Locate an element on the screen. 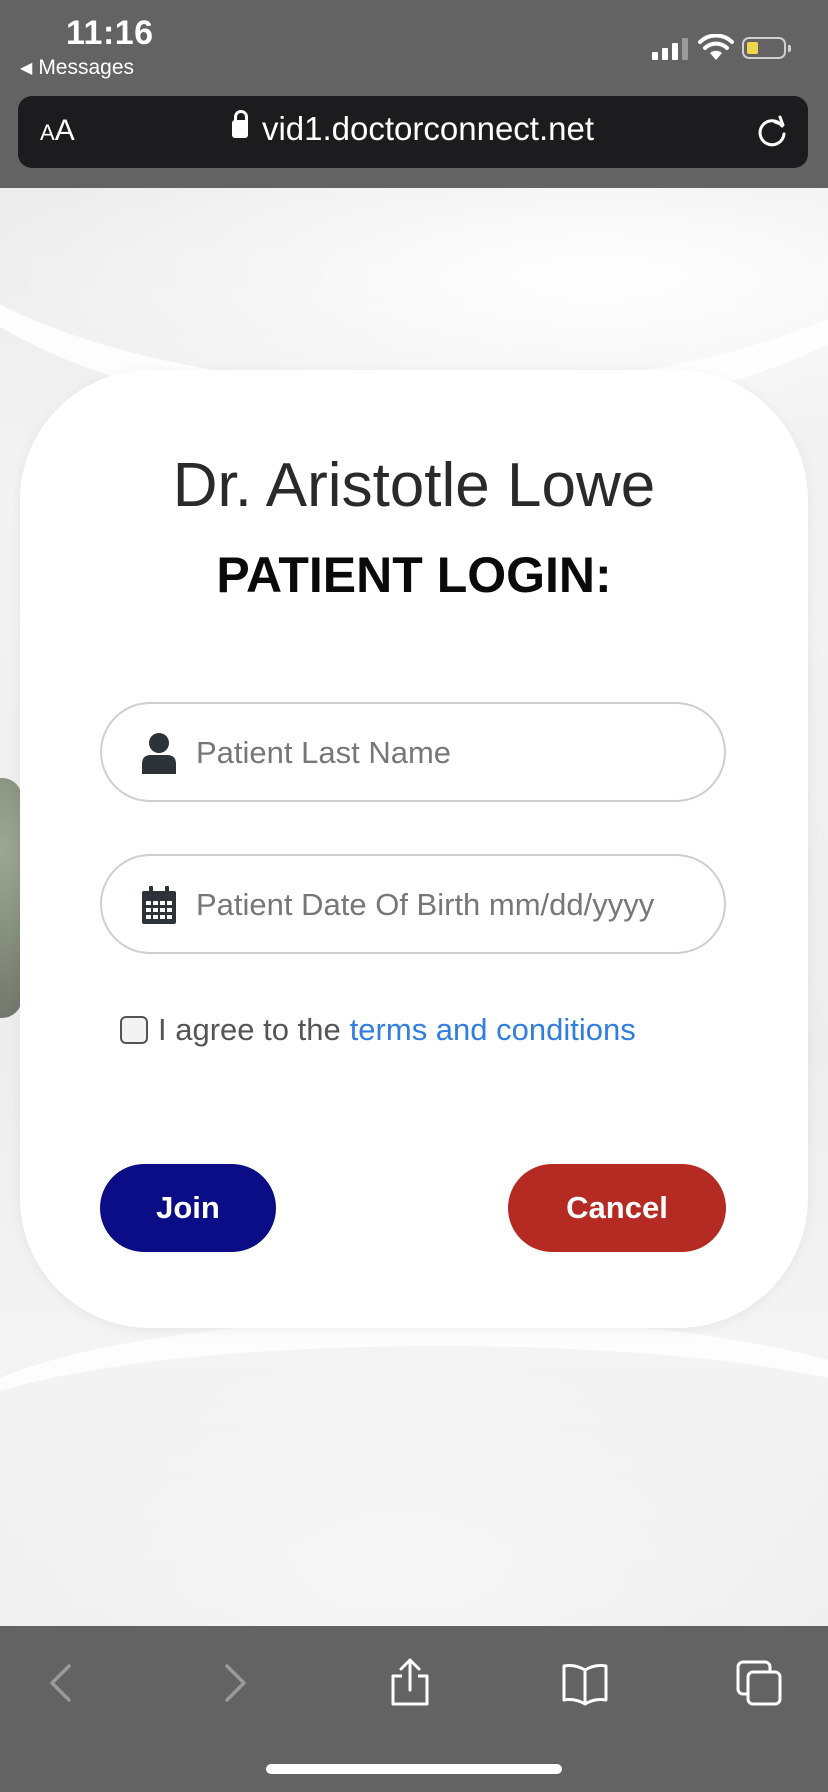  dob-field is located at coordinates (413, 904).